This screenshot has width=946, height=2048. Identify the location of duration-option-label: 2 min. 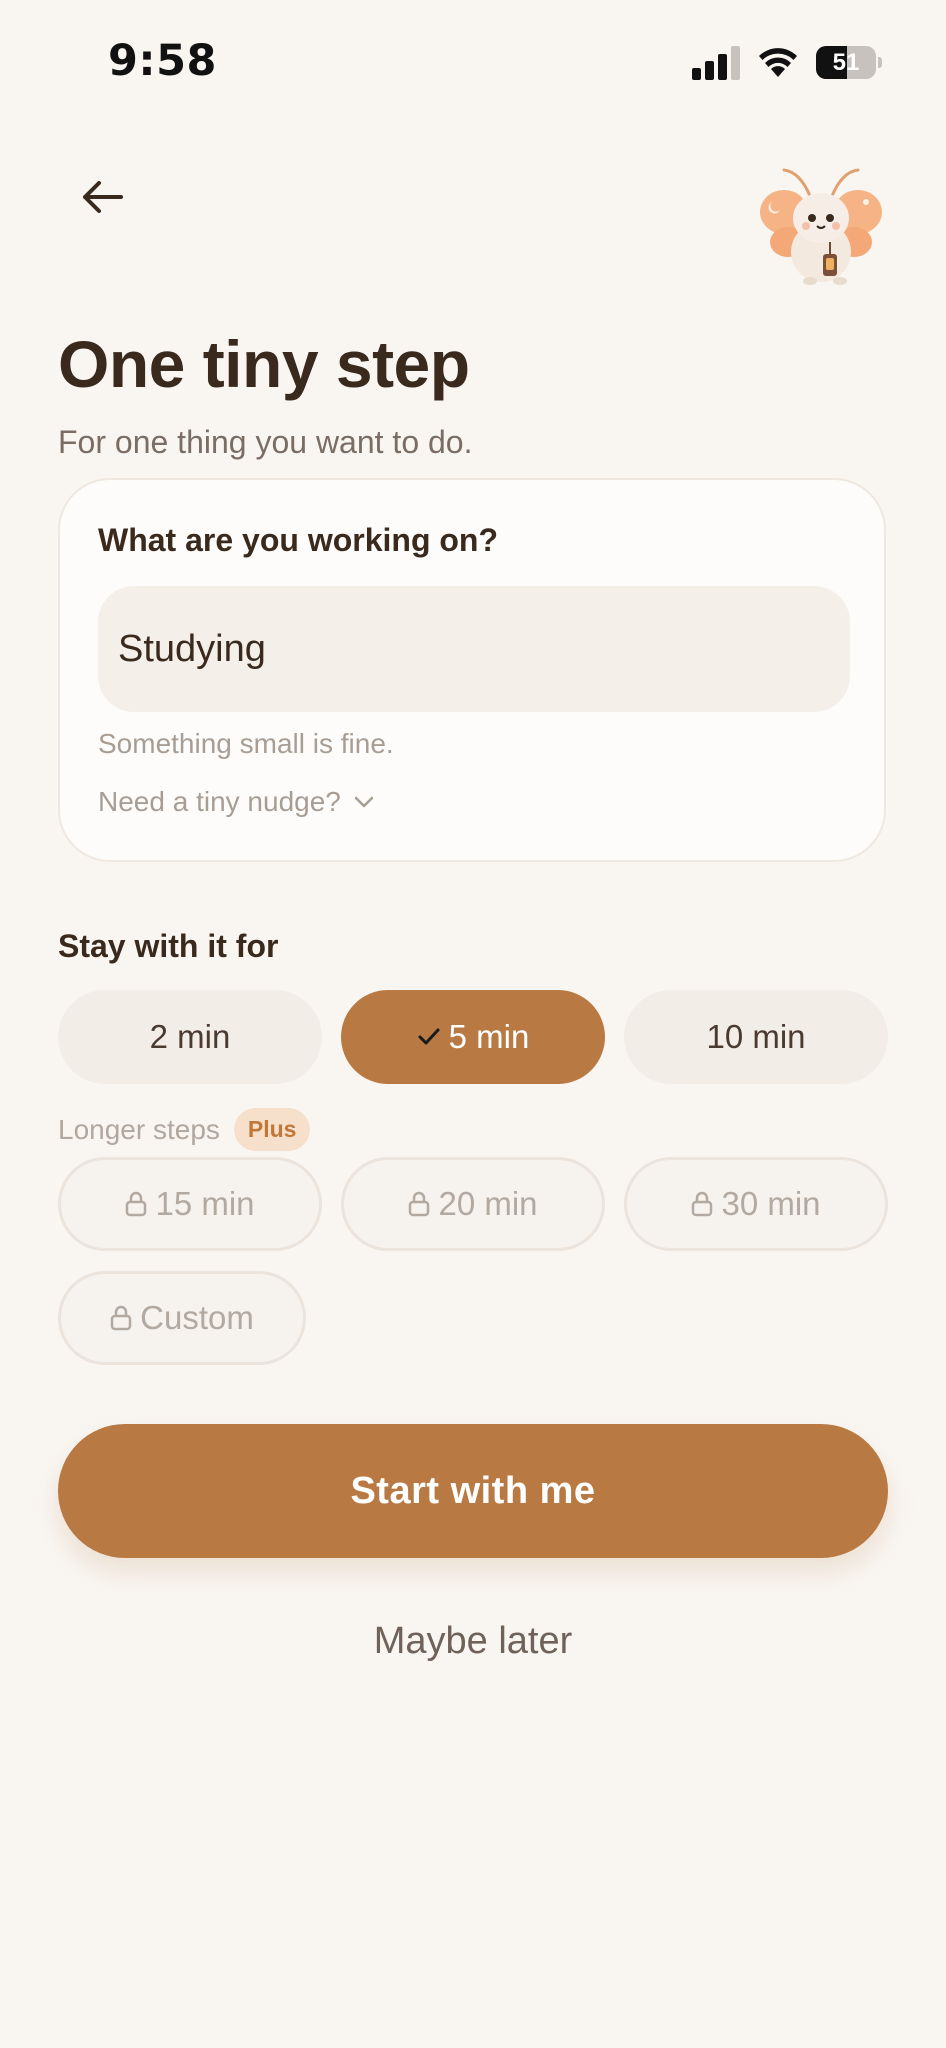
(190, 1036).